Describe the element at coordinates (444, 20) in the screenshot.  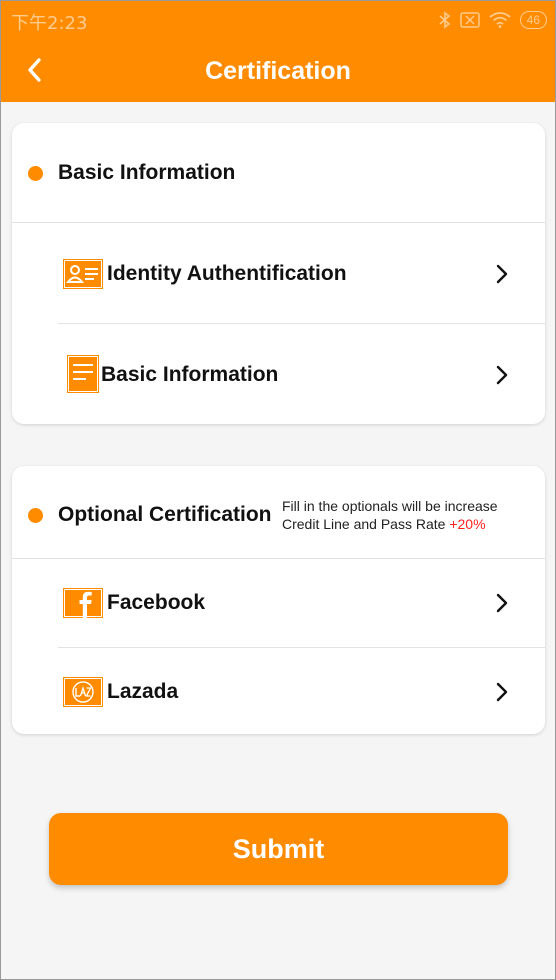
I see `bluetooth-icon` at that location.